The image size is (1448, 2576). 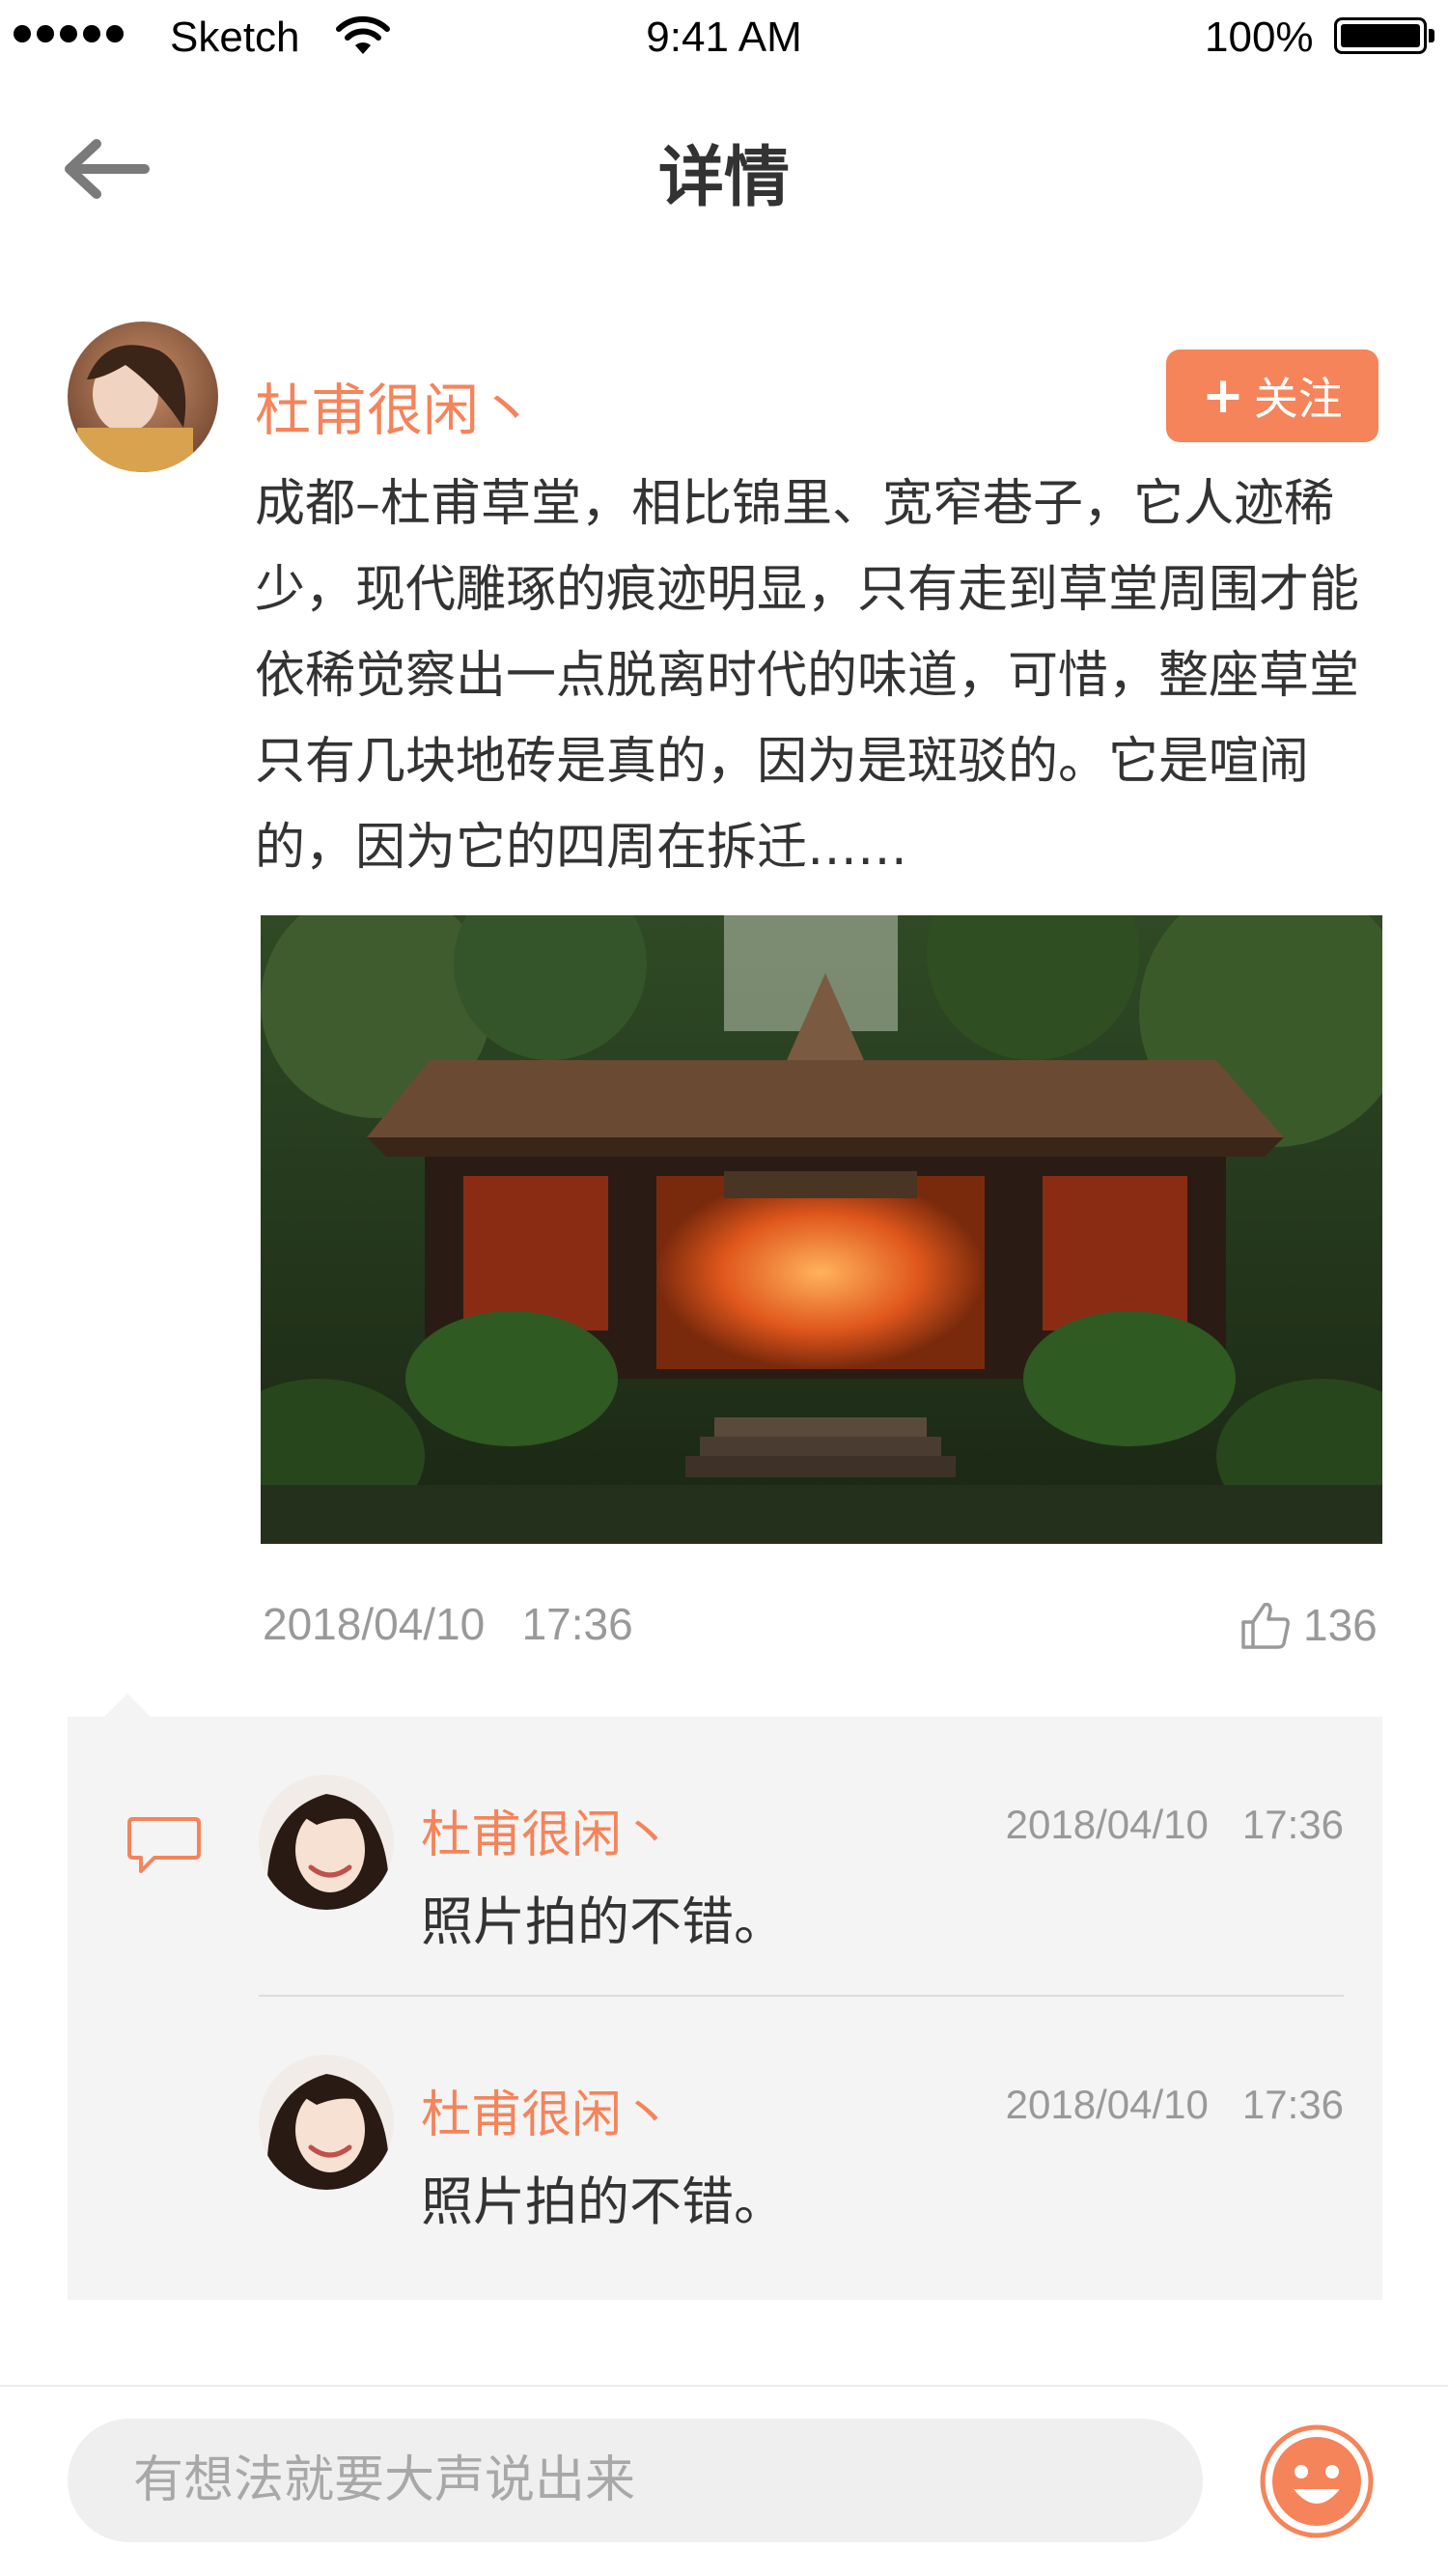 I want to click on post-time: 17:36, so click(x=577, y=1624).